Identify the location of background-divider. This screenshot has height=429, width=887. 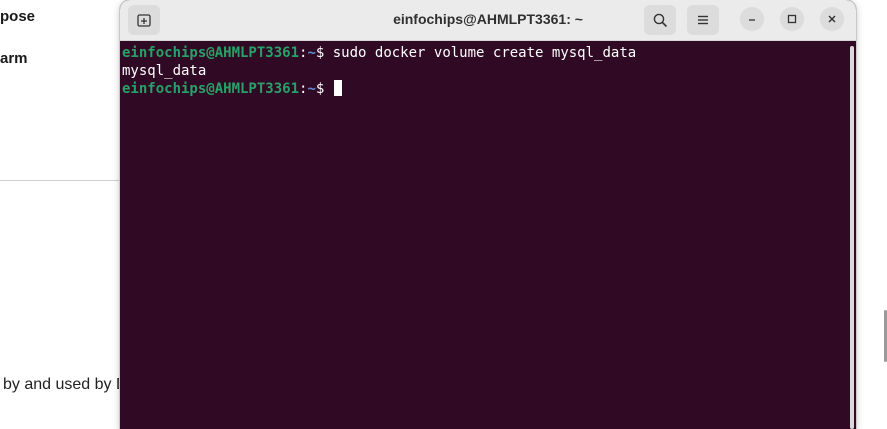
(61, 180).